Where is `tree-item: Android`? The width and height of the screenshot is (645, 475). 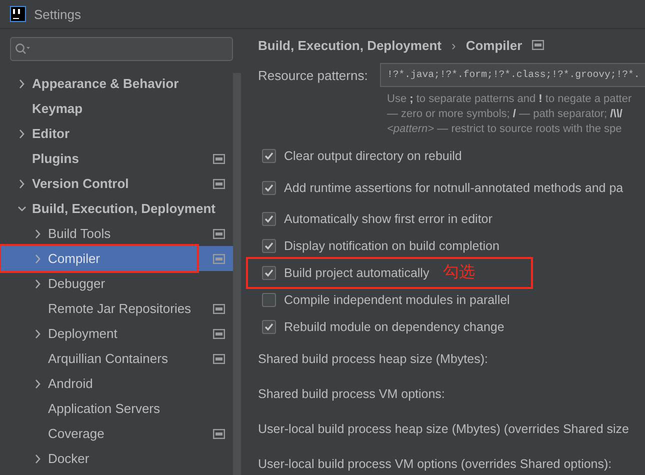
tree-item: Android is located at coordinates (116, 383).